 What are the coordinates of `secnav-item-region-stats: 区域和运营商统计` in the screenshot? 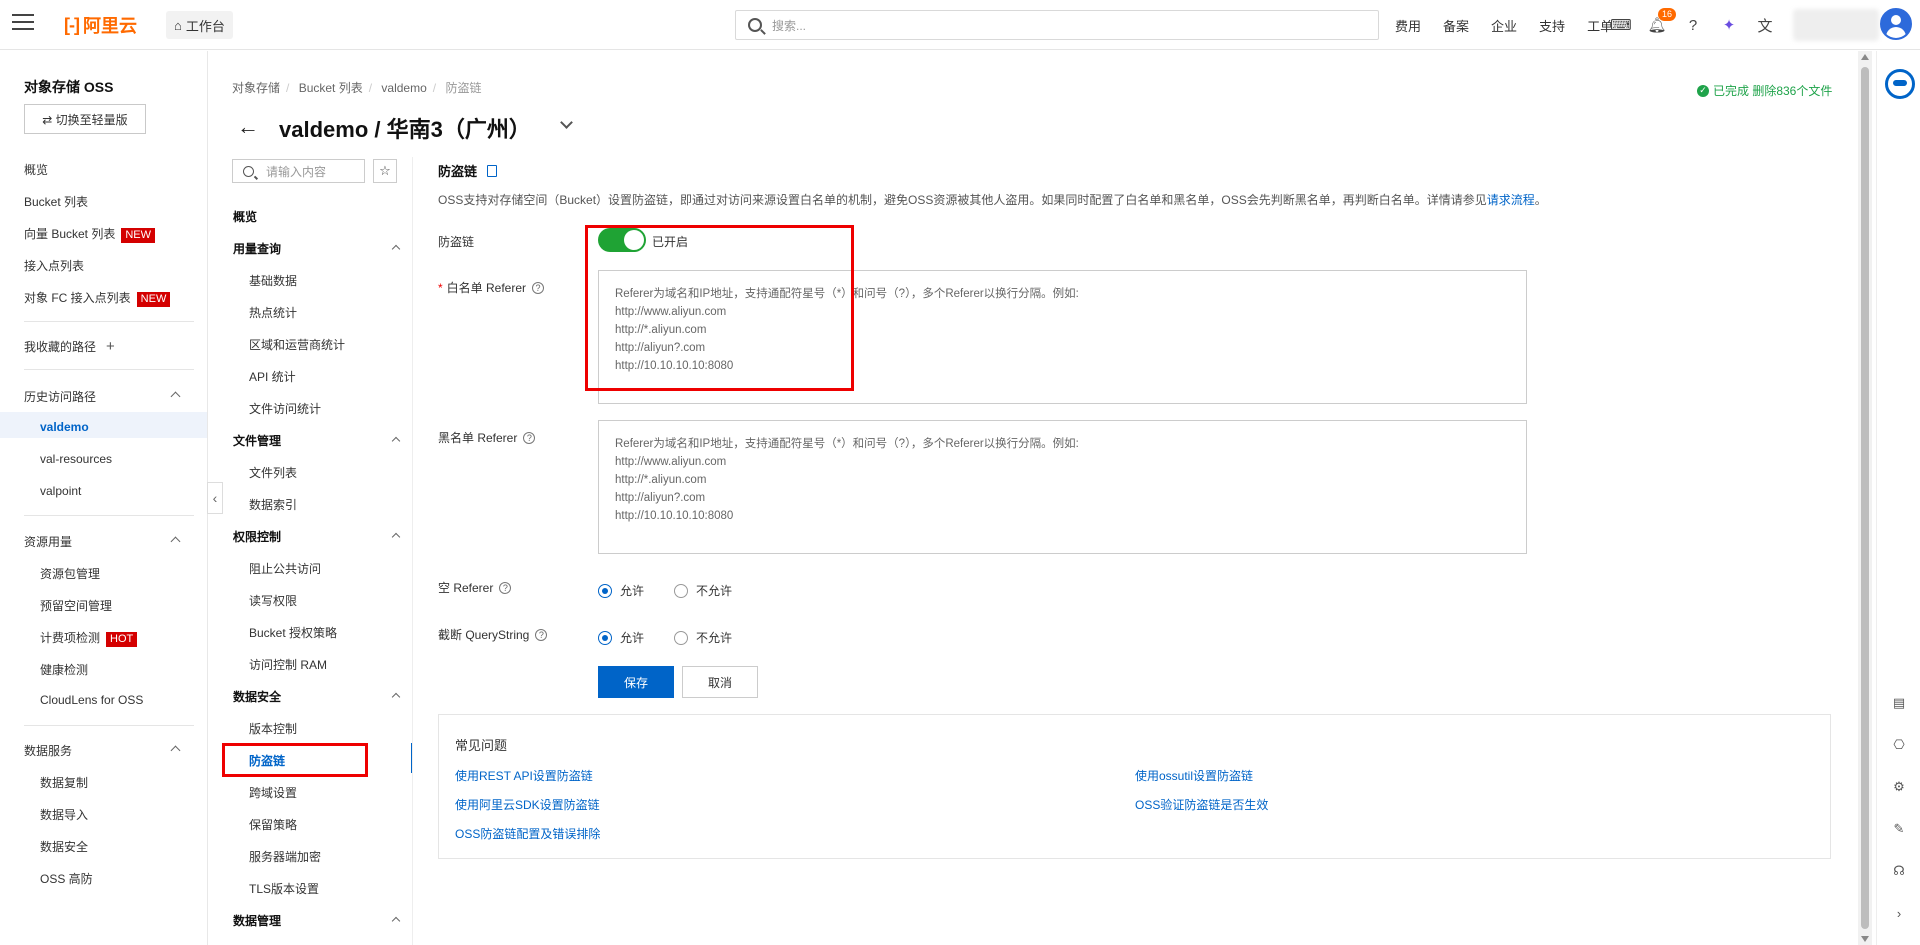 It's located at (297, 344).